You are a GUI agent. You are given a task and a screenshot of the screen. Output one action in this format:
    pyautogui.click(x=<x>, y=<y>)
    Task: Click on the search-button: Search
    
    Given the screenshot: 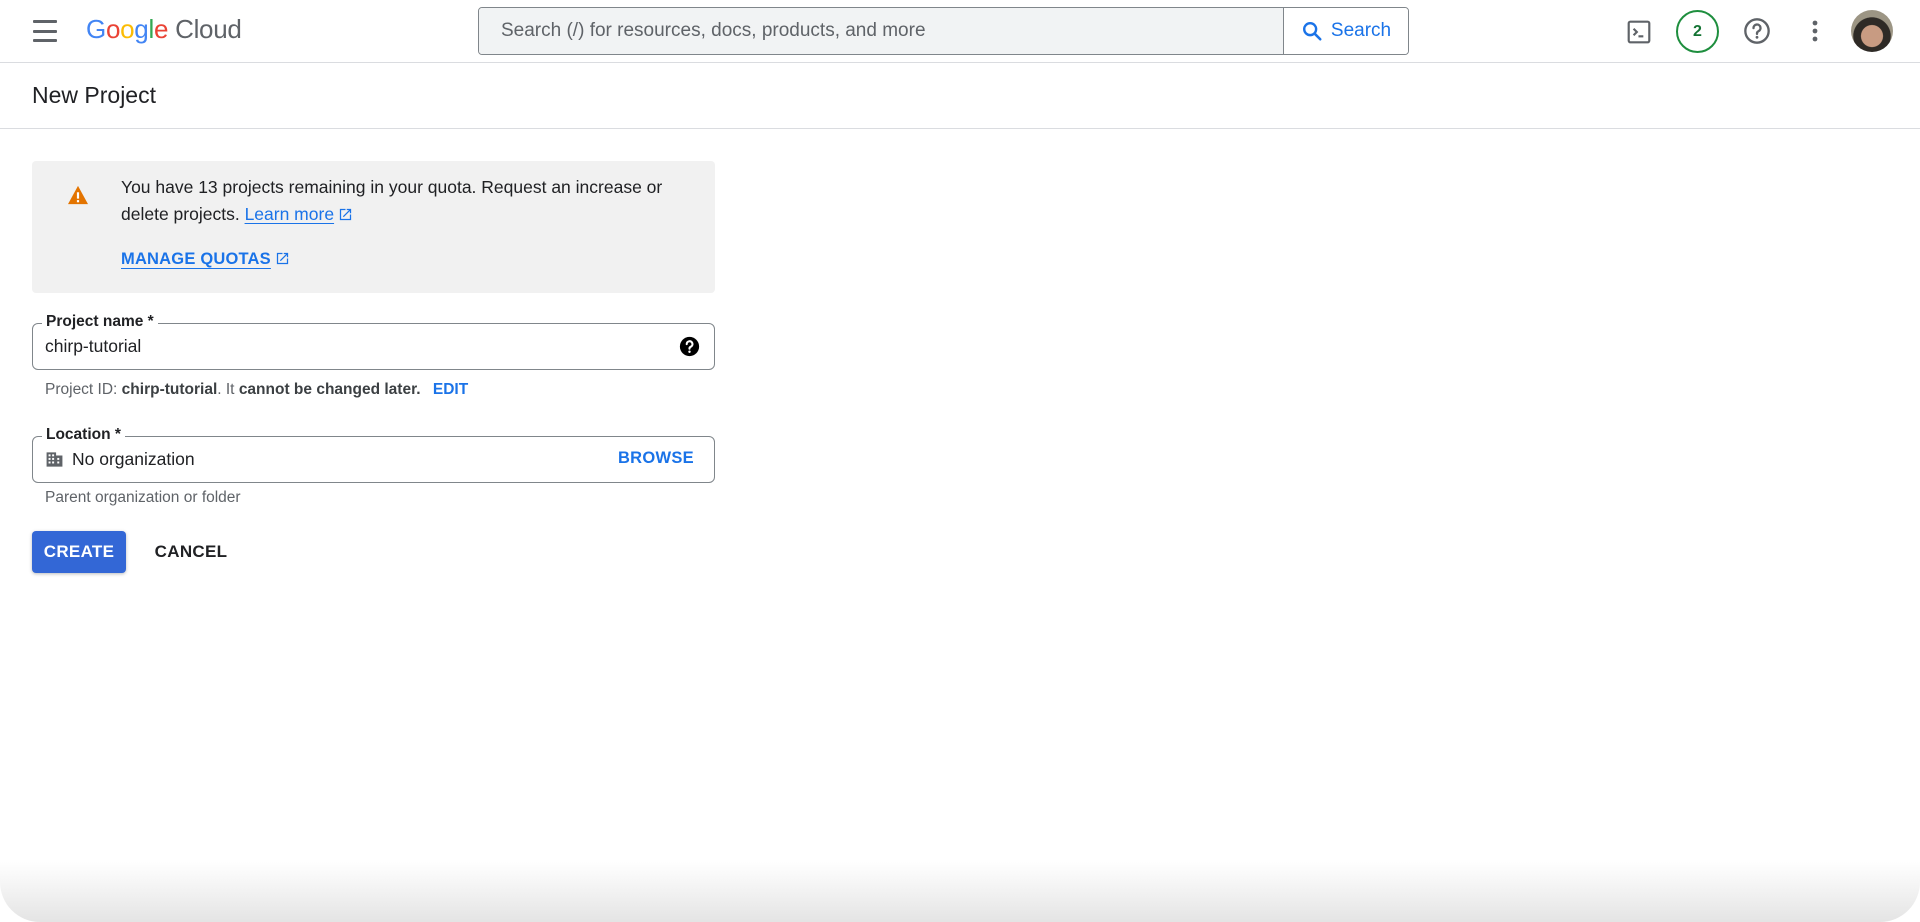 What is the action you would take?
    pyautogui.click(x=1345, y=31)
    